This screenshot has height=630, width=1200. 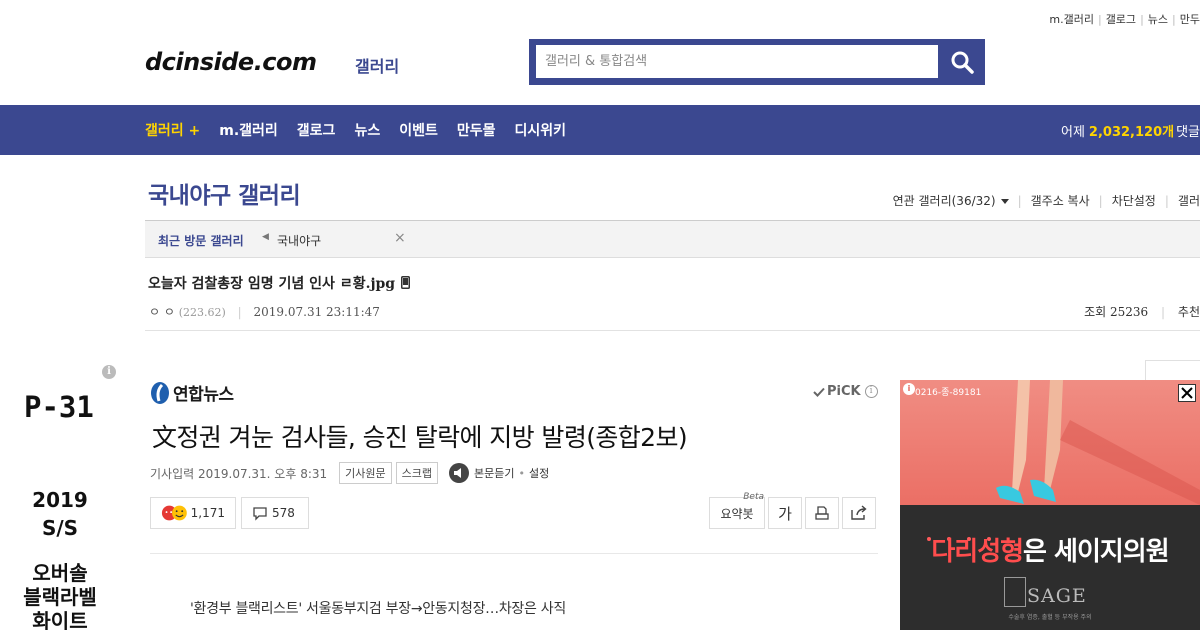 I want to click on block-settings-link: 차단설정, so click(x=1134, y=200).